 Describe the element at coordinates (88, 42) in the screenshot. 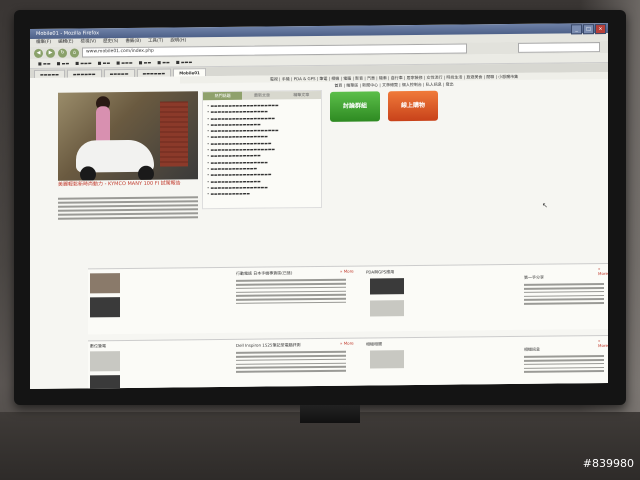

I see `menu-view: 檢視(V)` at that location.